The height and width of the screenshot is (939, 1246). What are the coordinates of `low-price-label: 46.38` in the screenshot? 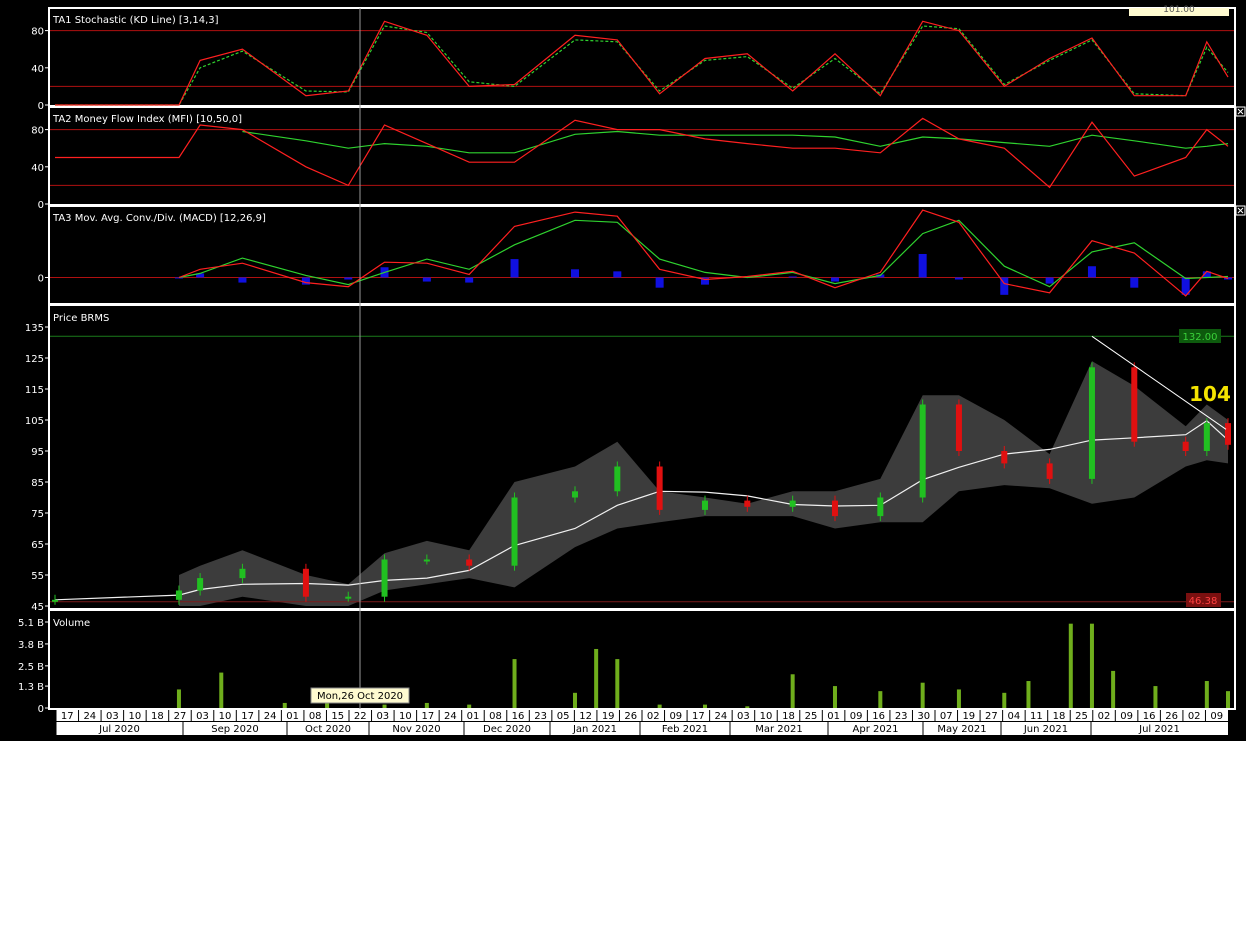 It's located at (1203, 601).